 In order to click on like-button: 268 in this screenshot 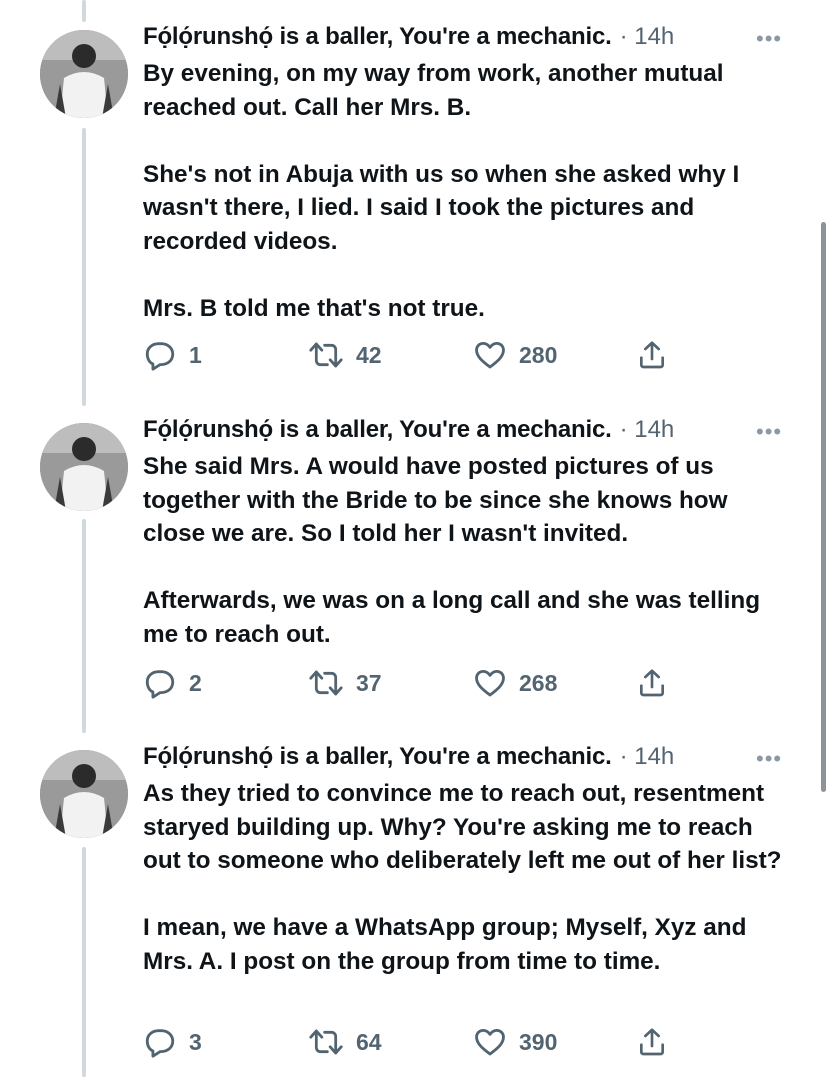, I will do `click(515, 683)`.